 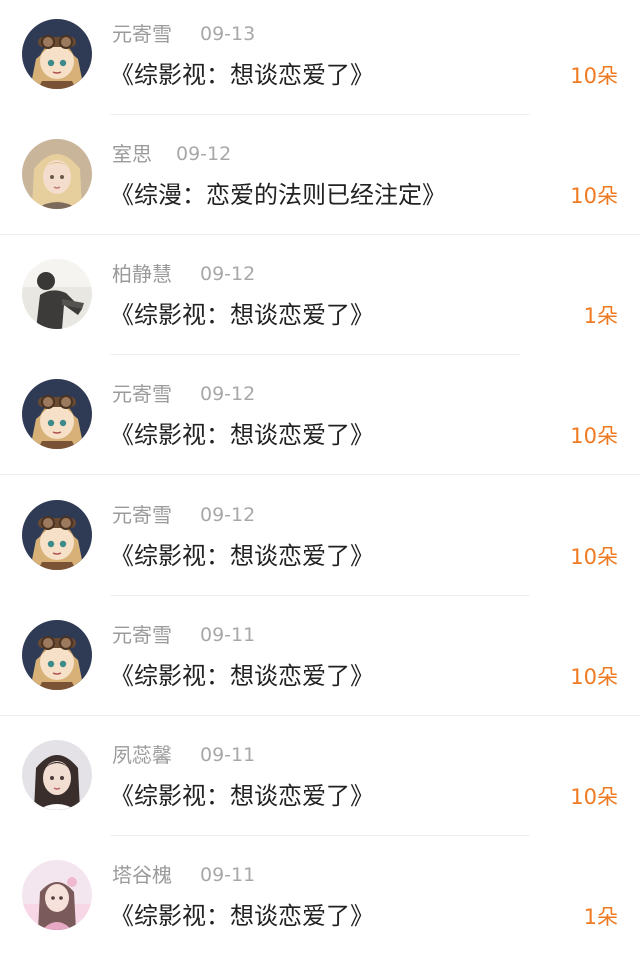 I want to click on username: 柏静慧, so click(x=142, y=274).